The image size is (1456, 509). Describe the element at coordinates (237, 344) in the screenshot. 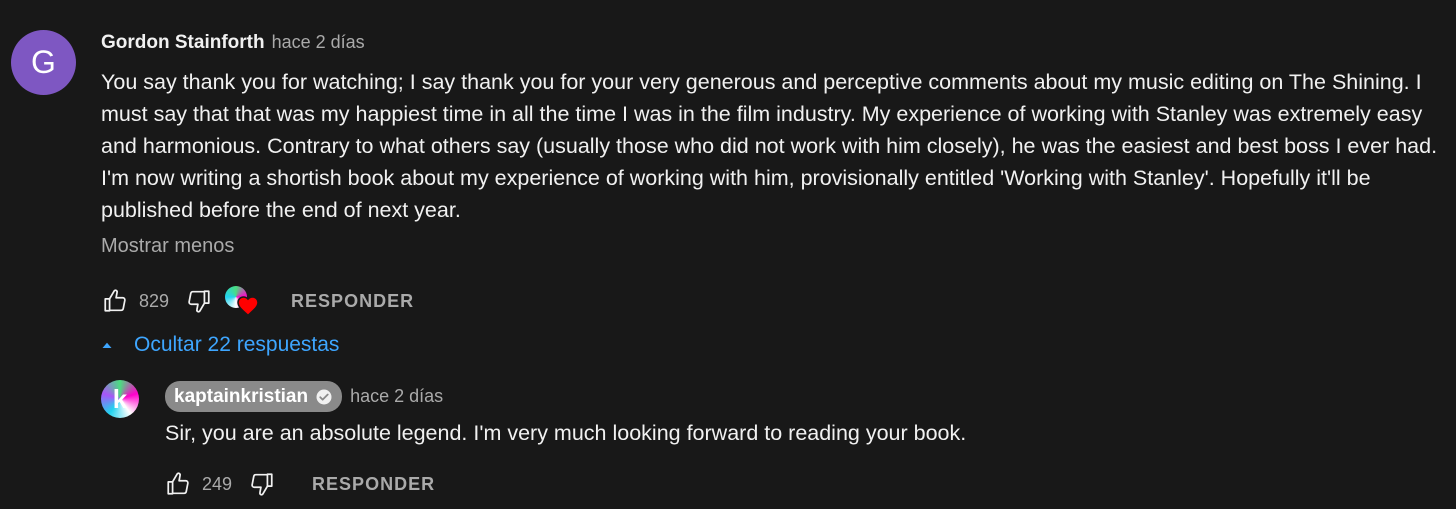

I see `hide-replies-label: Ocultar 22 respuestas` at that location.